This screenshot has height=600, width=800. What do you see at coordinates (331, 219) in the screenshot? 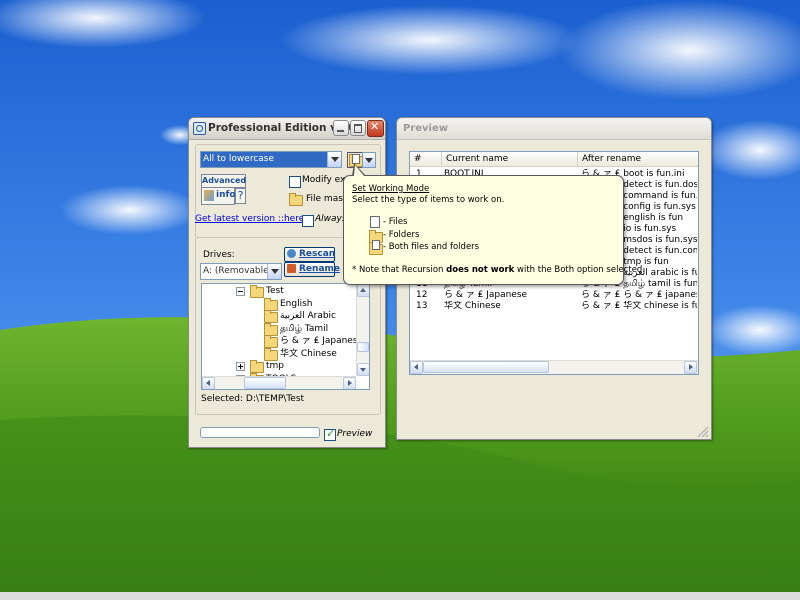
I see `always-label: Always` at bounding box center [331, 219].